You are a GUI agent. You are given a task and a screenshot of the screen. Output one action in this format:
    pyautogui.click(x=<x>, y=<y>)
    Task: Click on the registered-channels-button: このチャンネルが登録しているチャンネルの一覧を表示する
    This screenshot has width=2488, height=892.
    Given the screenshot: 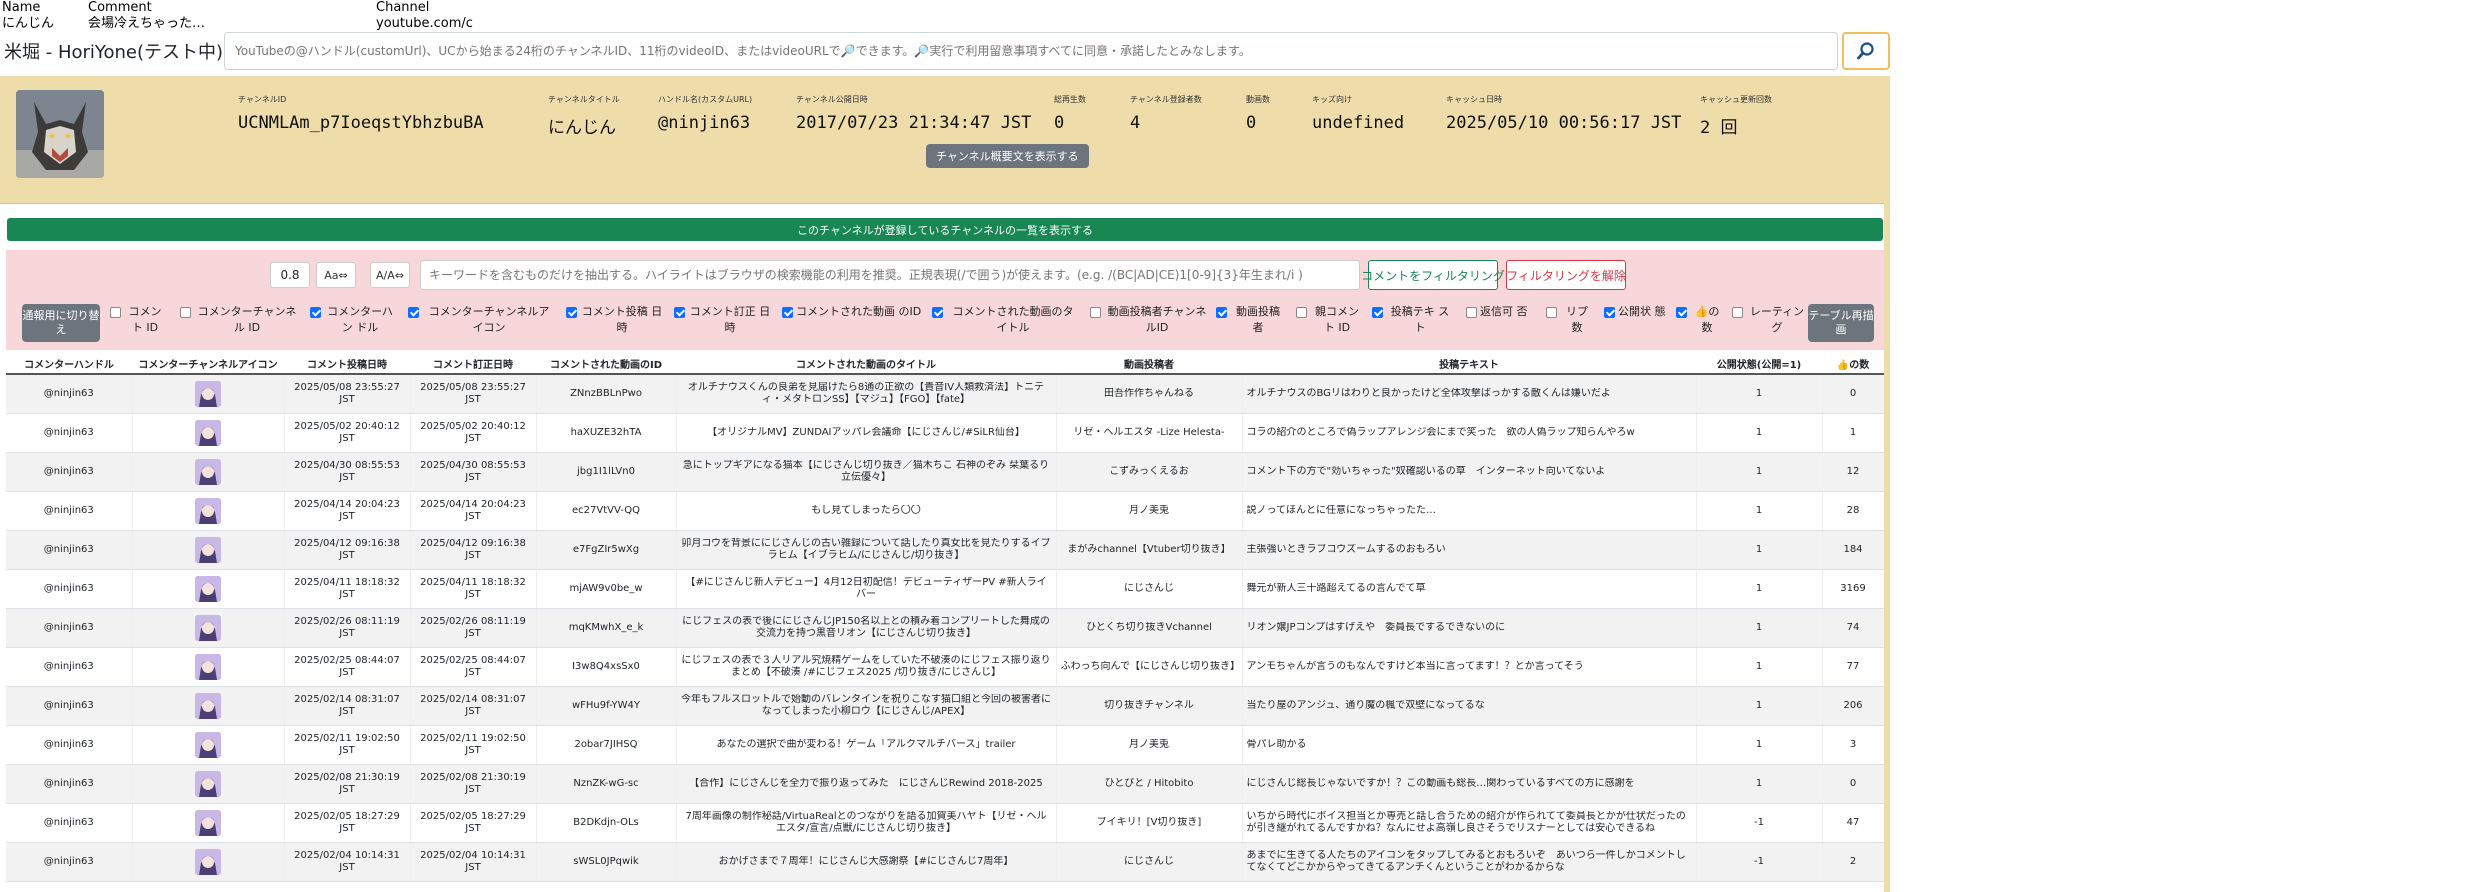 What is the action you would take?
    pyautogui.click(x=945, y=229)
    